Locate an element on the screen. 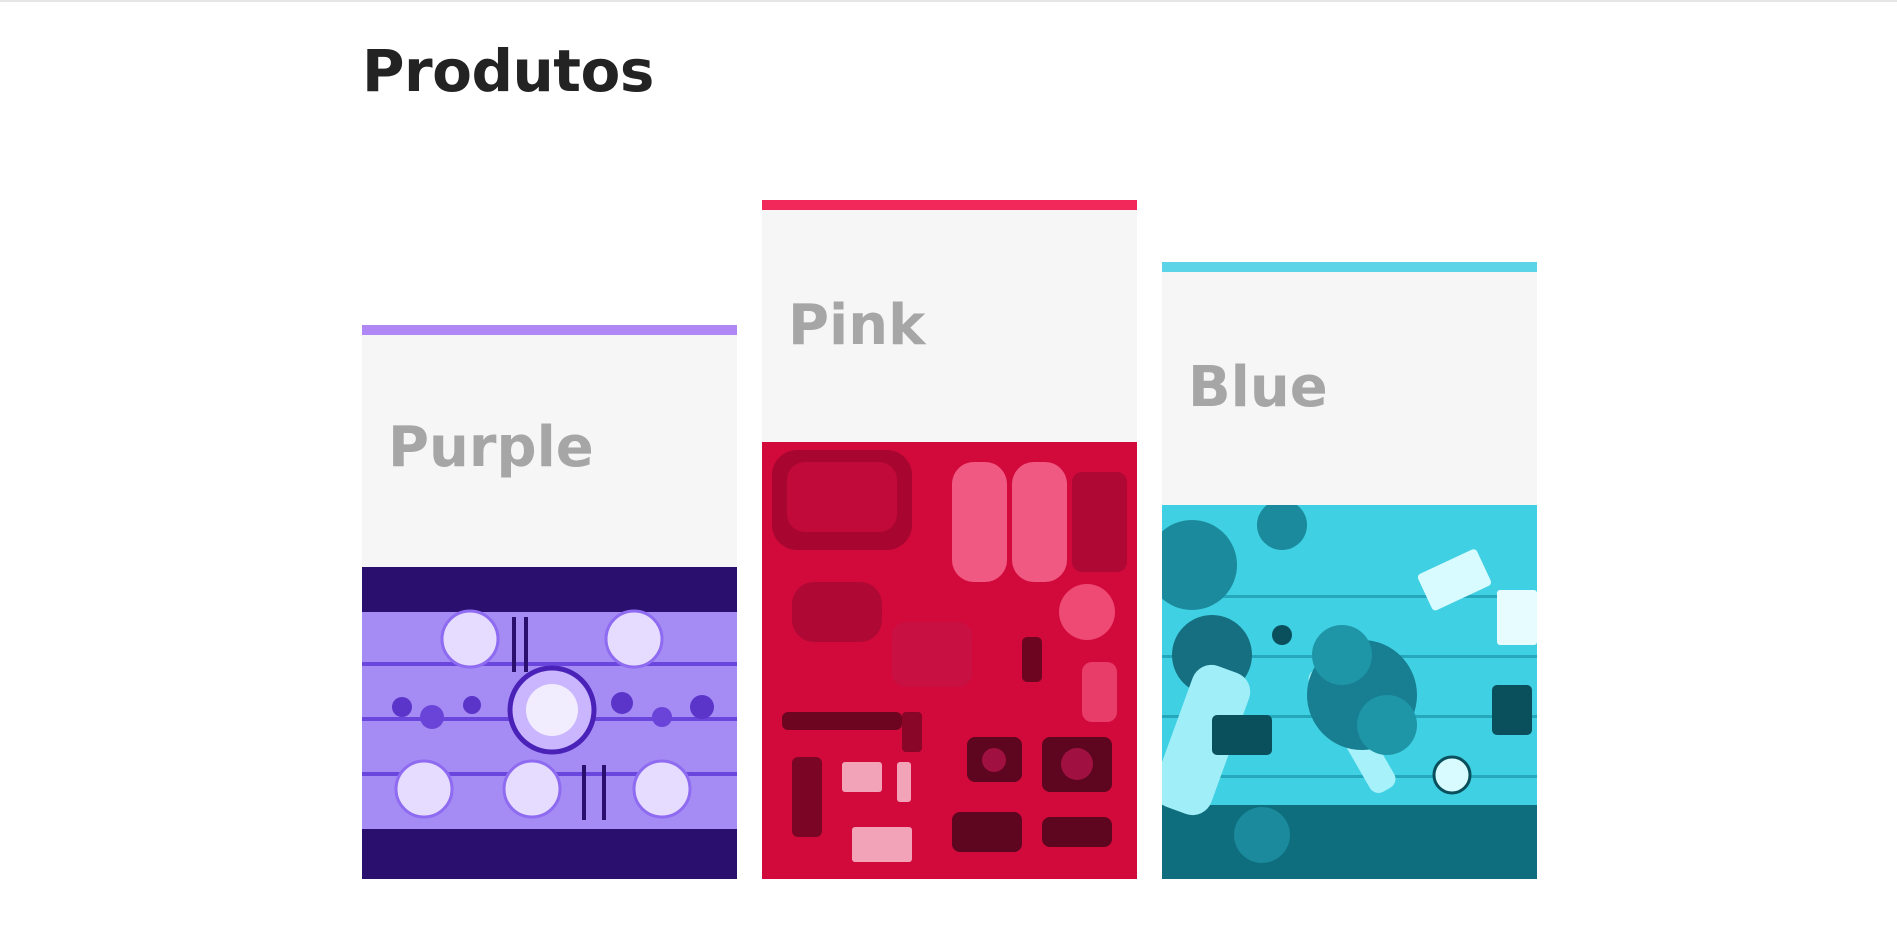 The height and width of the screenshot is (931, 1897). card-label: Purple is located at coordinates (491, 447).